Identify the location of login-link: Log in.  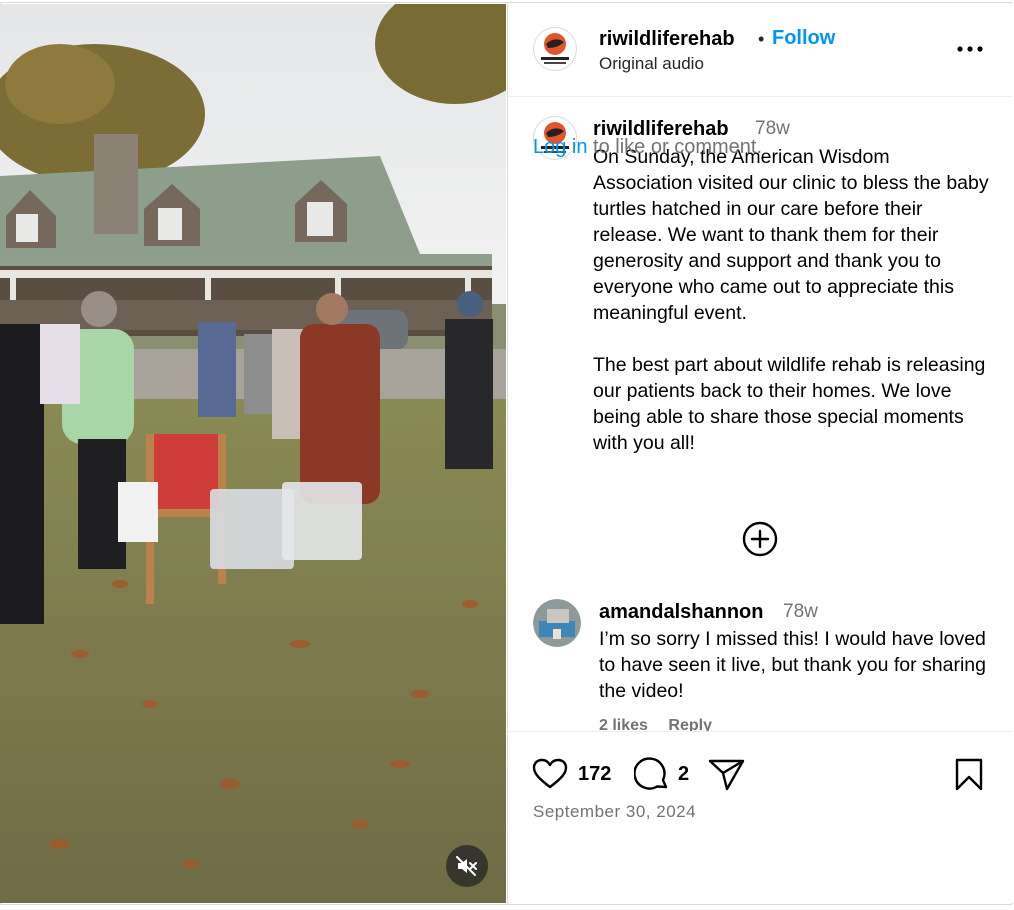
(560, 147).